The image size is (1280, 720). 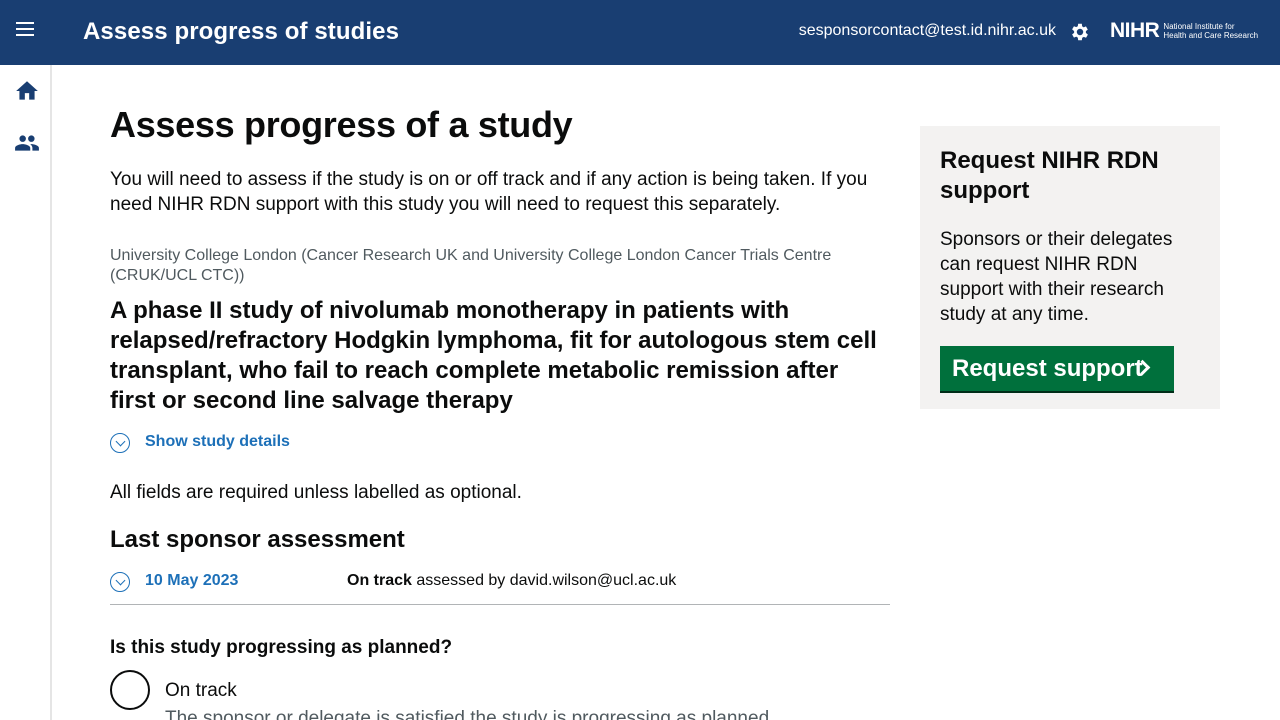 I want to click on page-title: Assess progress of a study, so click(x=341, y=124).